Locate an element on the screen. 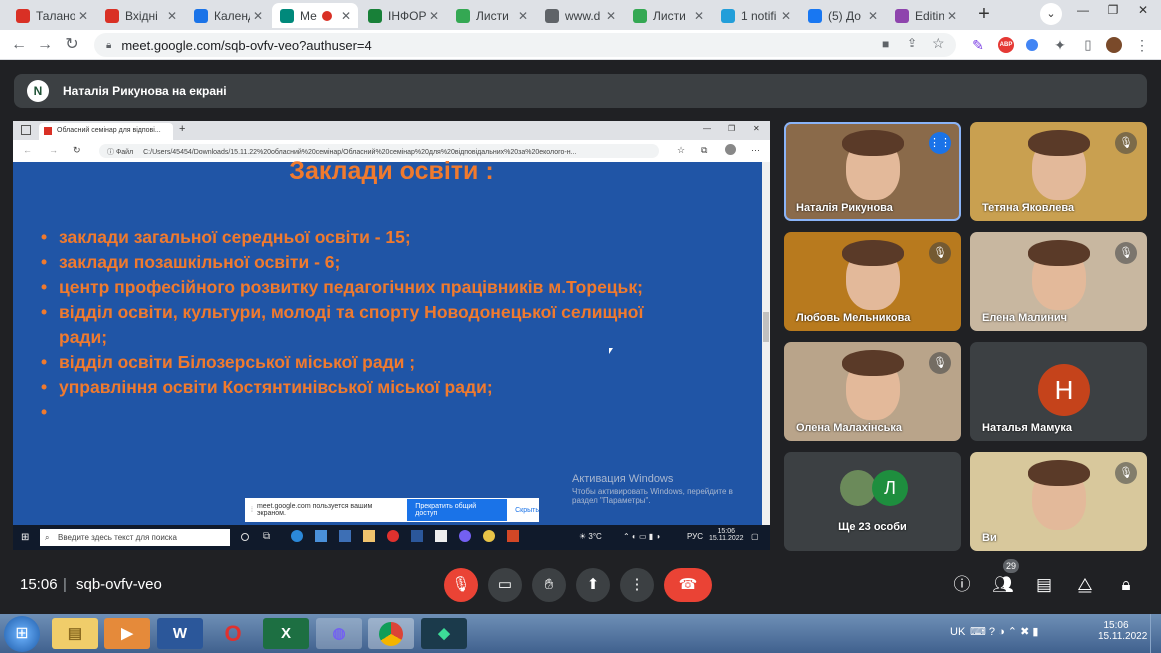 This screenshot has height=653, width=1161. more-options-button: ⋮ is located at coordinates (637, 585).